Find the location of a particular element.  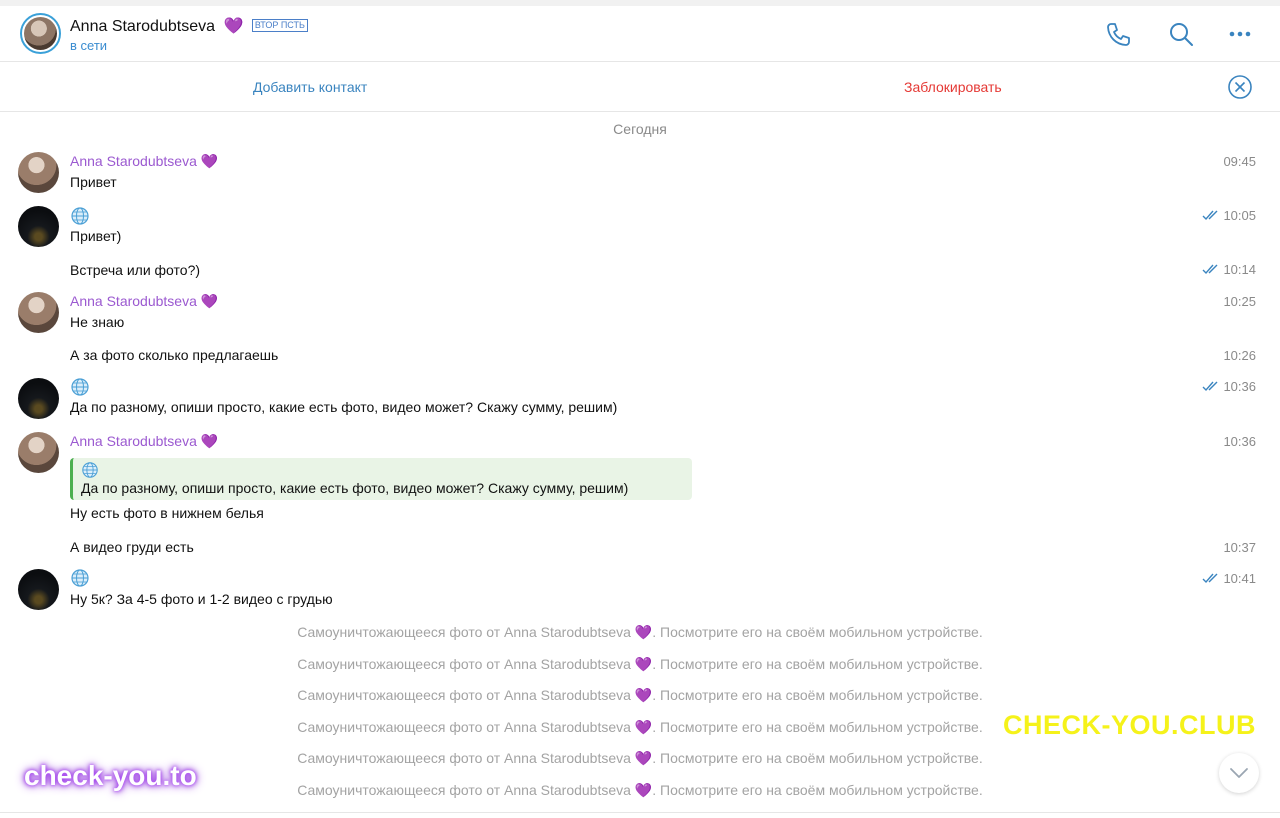

message-text: Привет) is located at coordinates (96, 236).